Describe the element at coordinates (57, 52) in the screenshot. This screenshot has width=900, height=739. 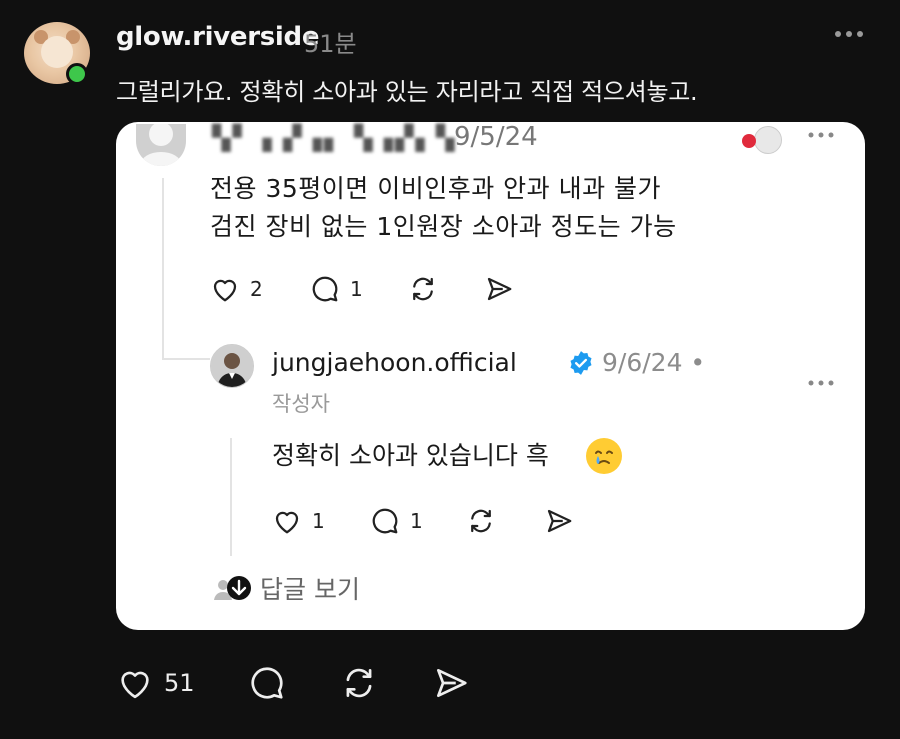
I see `avatar-face` at that location.